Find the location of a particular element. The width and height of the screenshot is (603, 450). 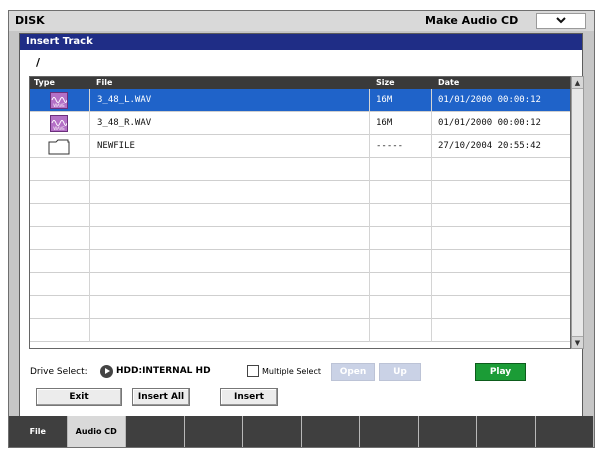

drive-select-value: HDD:INTERNAL HD is located at coordinates (163, 371).